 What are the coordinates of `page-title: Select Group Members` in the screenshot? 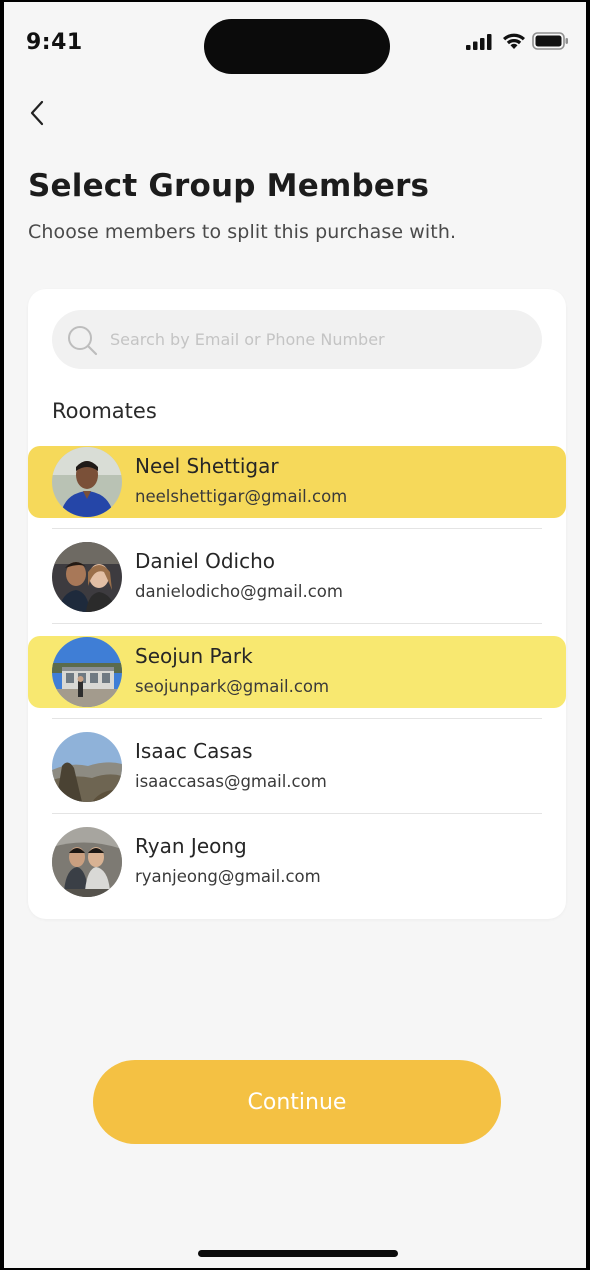 It's located at (229, 186).